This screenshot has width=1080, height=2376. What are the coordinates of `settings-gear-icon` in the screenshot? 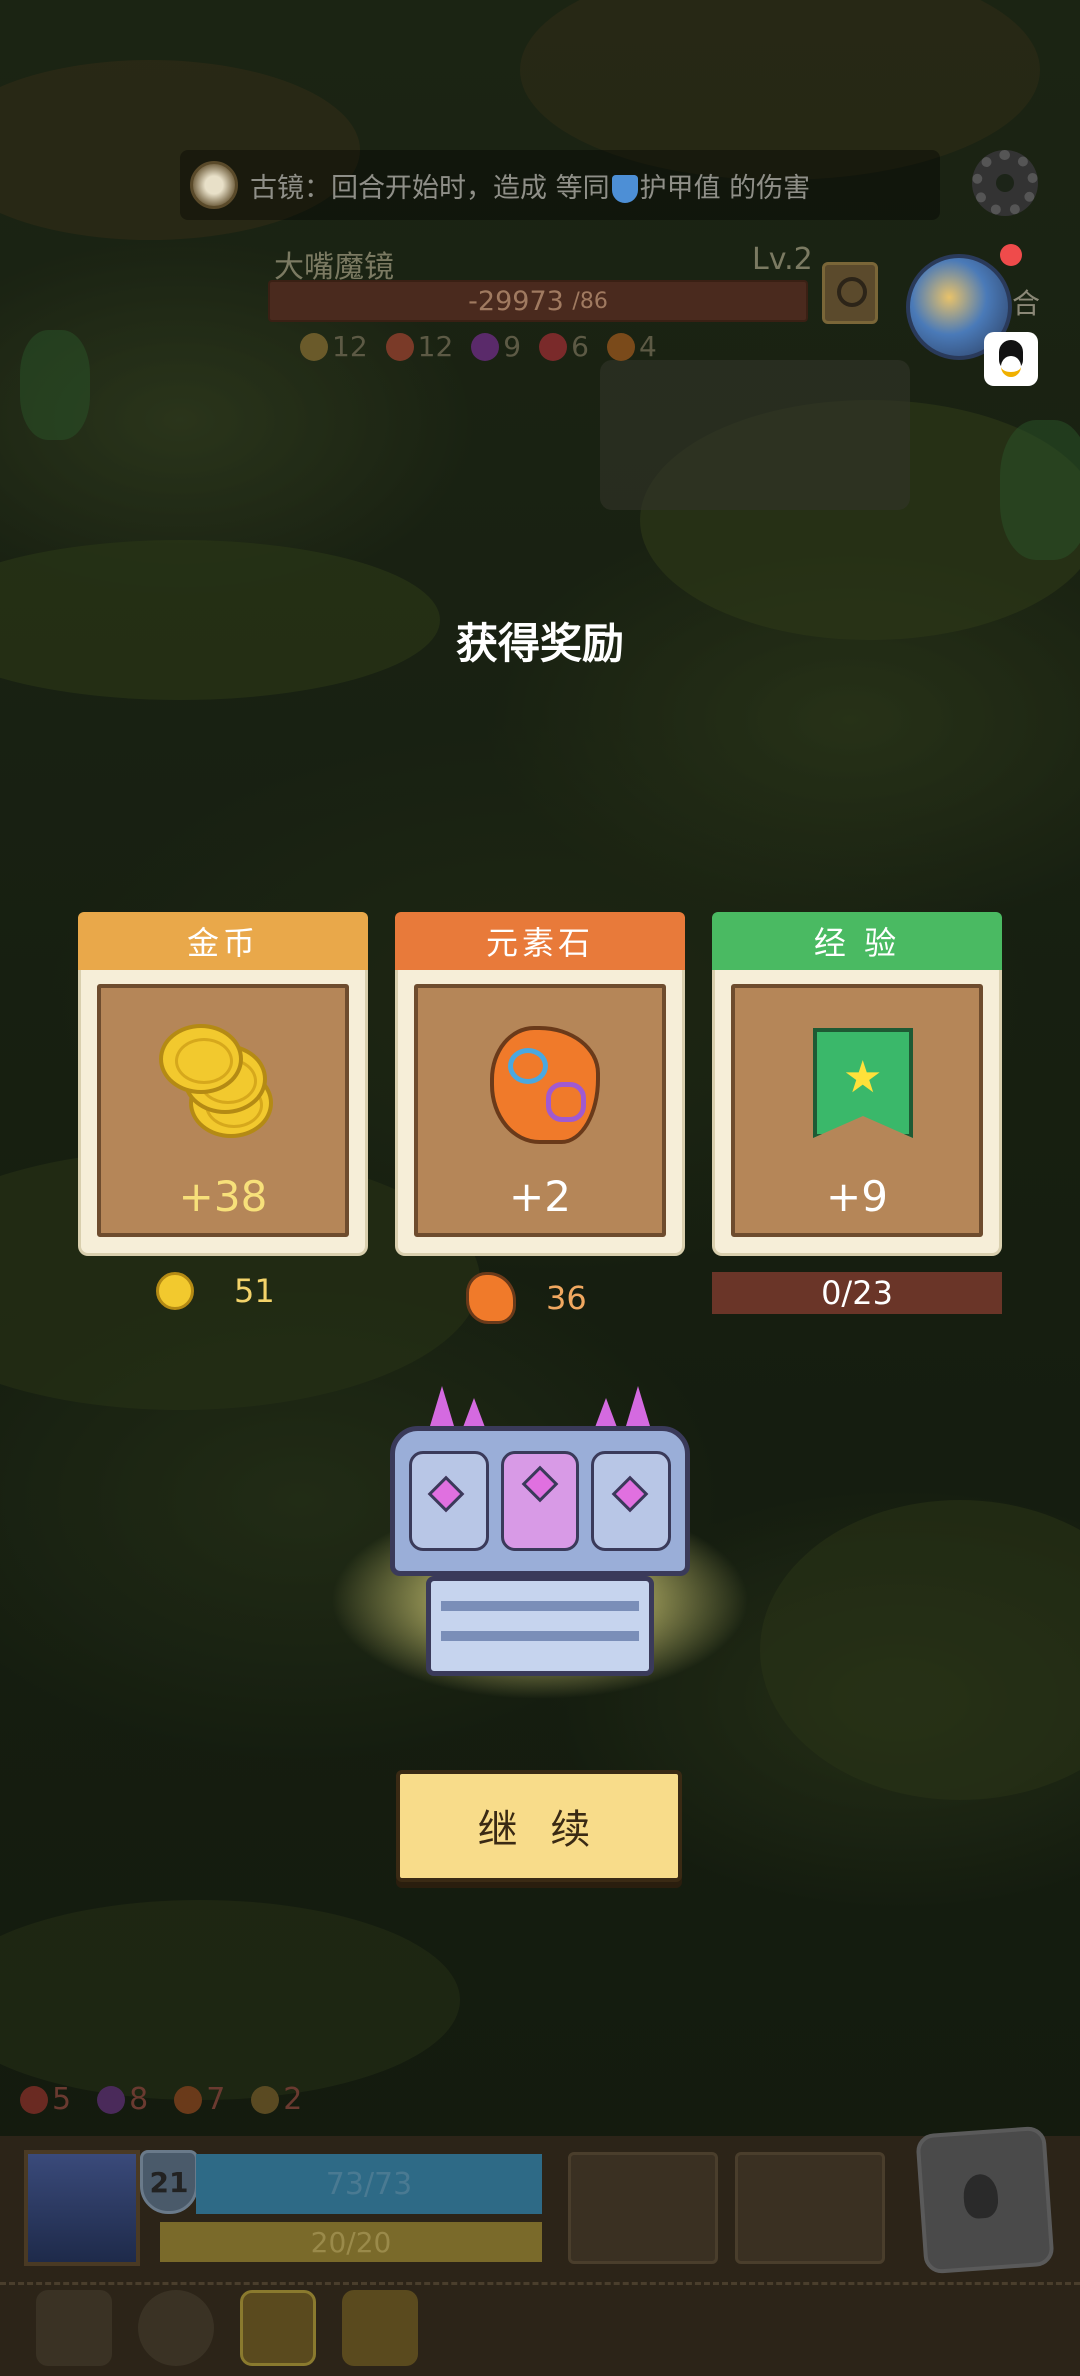 It's located at (1005, 183).